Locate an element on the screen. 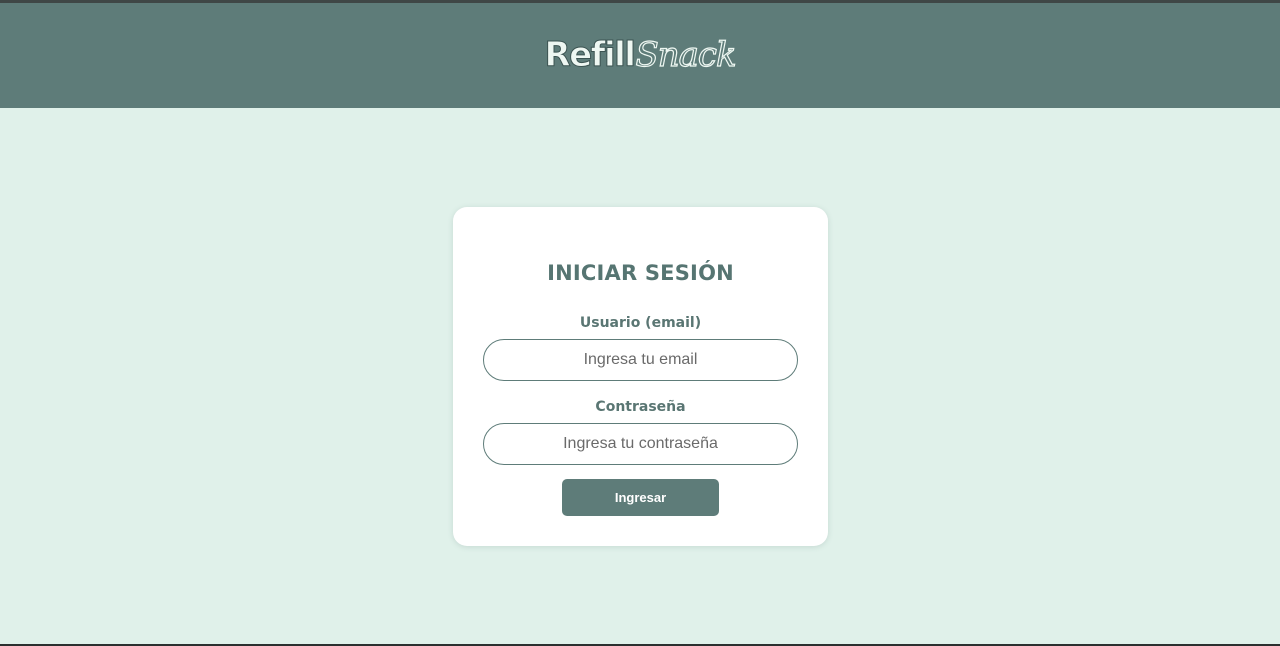  login-submit-button: Ingresar is located at coordinates (640, 497).